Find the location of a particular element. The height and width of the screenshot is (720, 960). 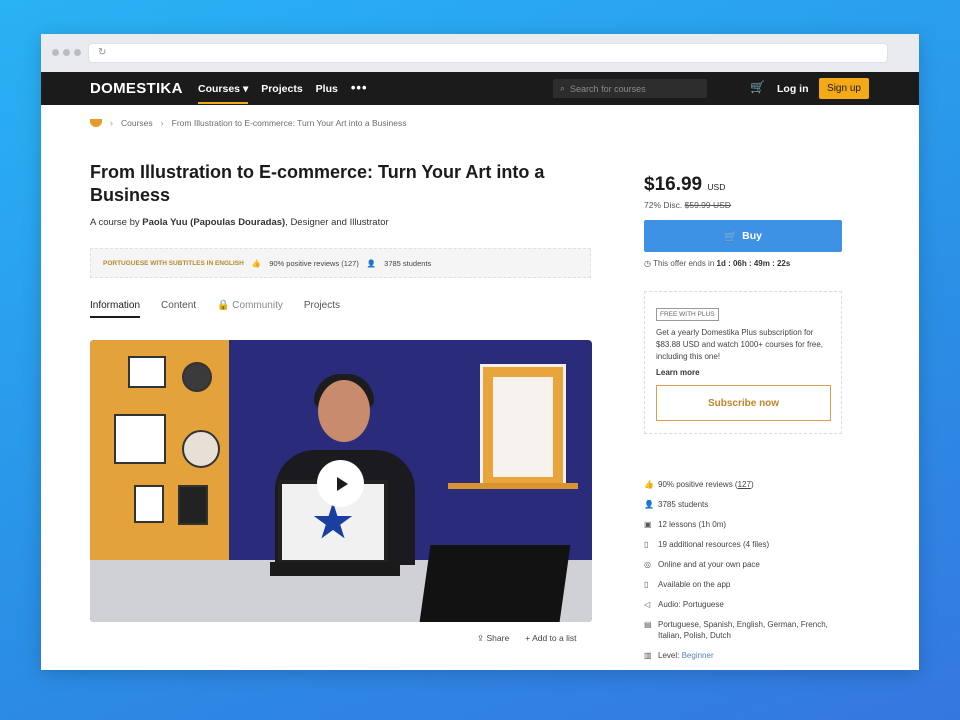

offer-prefix: This offer ends in is located at coordinates (684, 263).